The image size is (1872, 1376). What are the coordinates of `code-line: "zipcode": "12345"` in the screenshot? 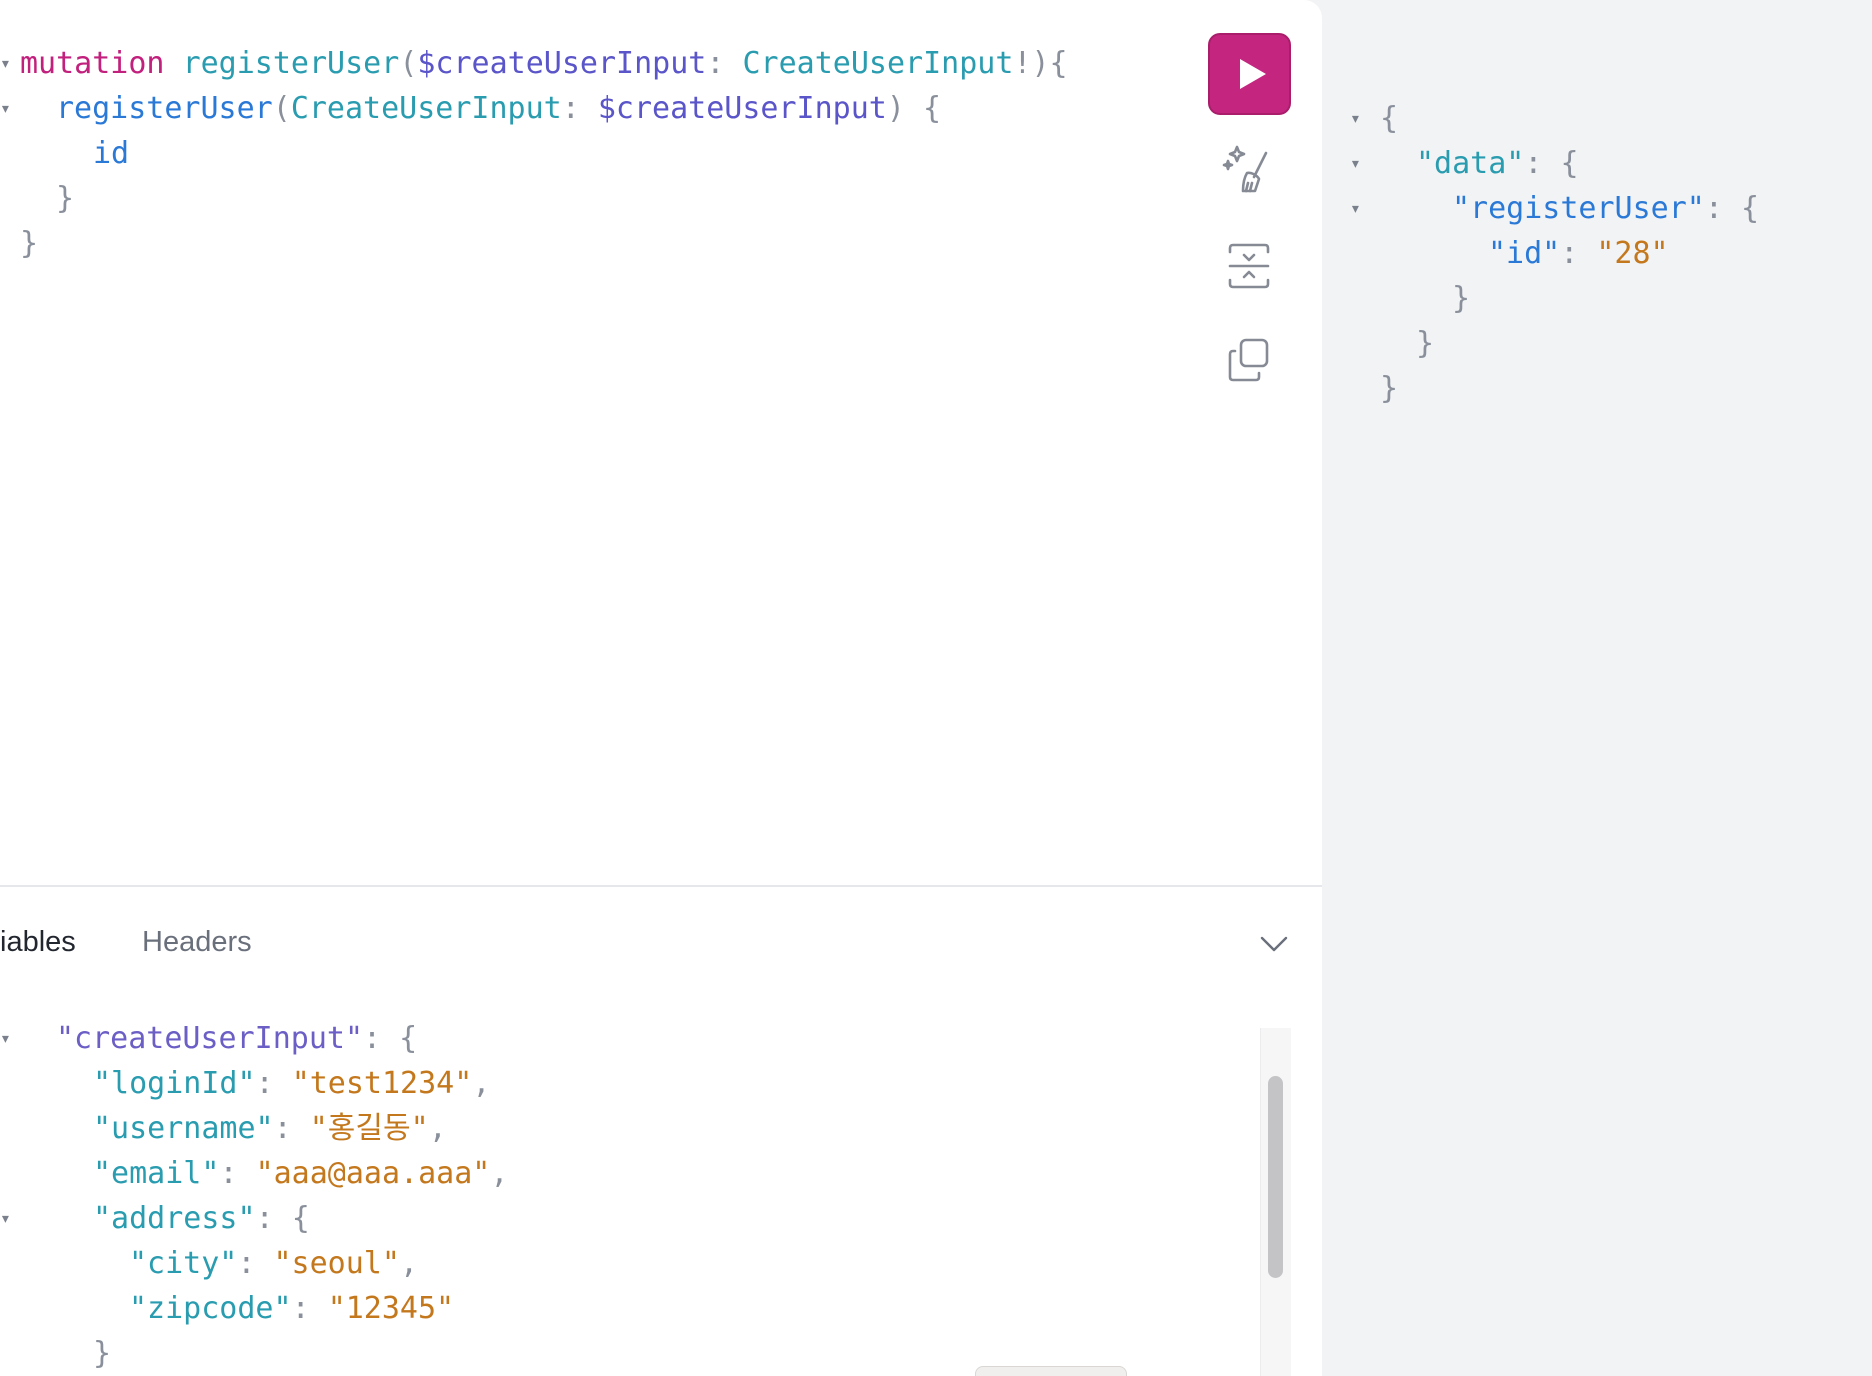 It's located at (291, 1309).